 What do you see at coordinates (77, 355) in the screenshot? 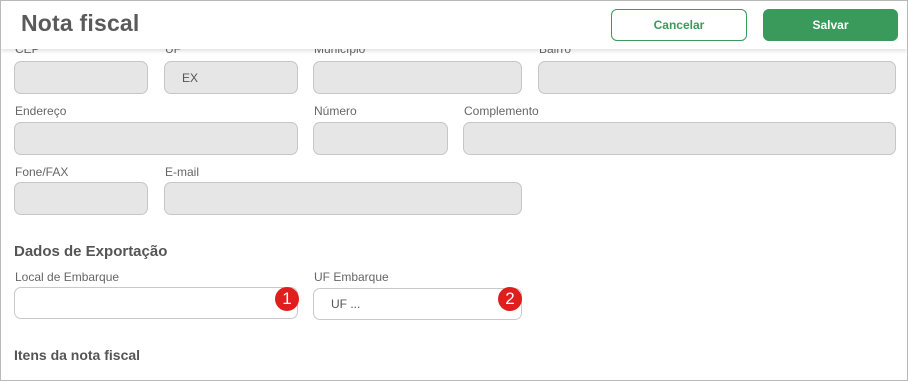
I see `items-section-title: Itens da nota fiscal` at bounding box center [77, 355].